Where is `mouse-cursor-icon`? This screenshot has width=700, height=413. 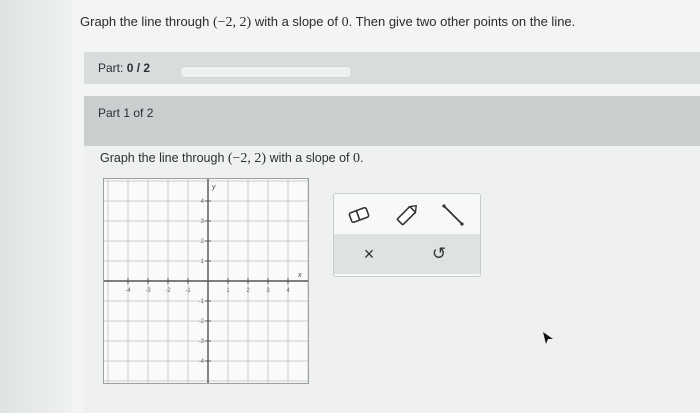 mouse-cursor-icon is located at coordinates (548, 338).